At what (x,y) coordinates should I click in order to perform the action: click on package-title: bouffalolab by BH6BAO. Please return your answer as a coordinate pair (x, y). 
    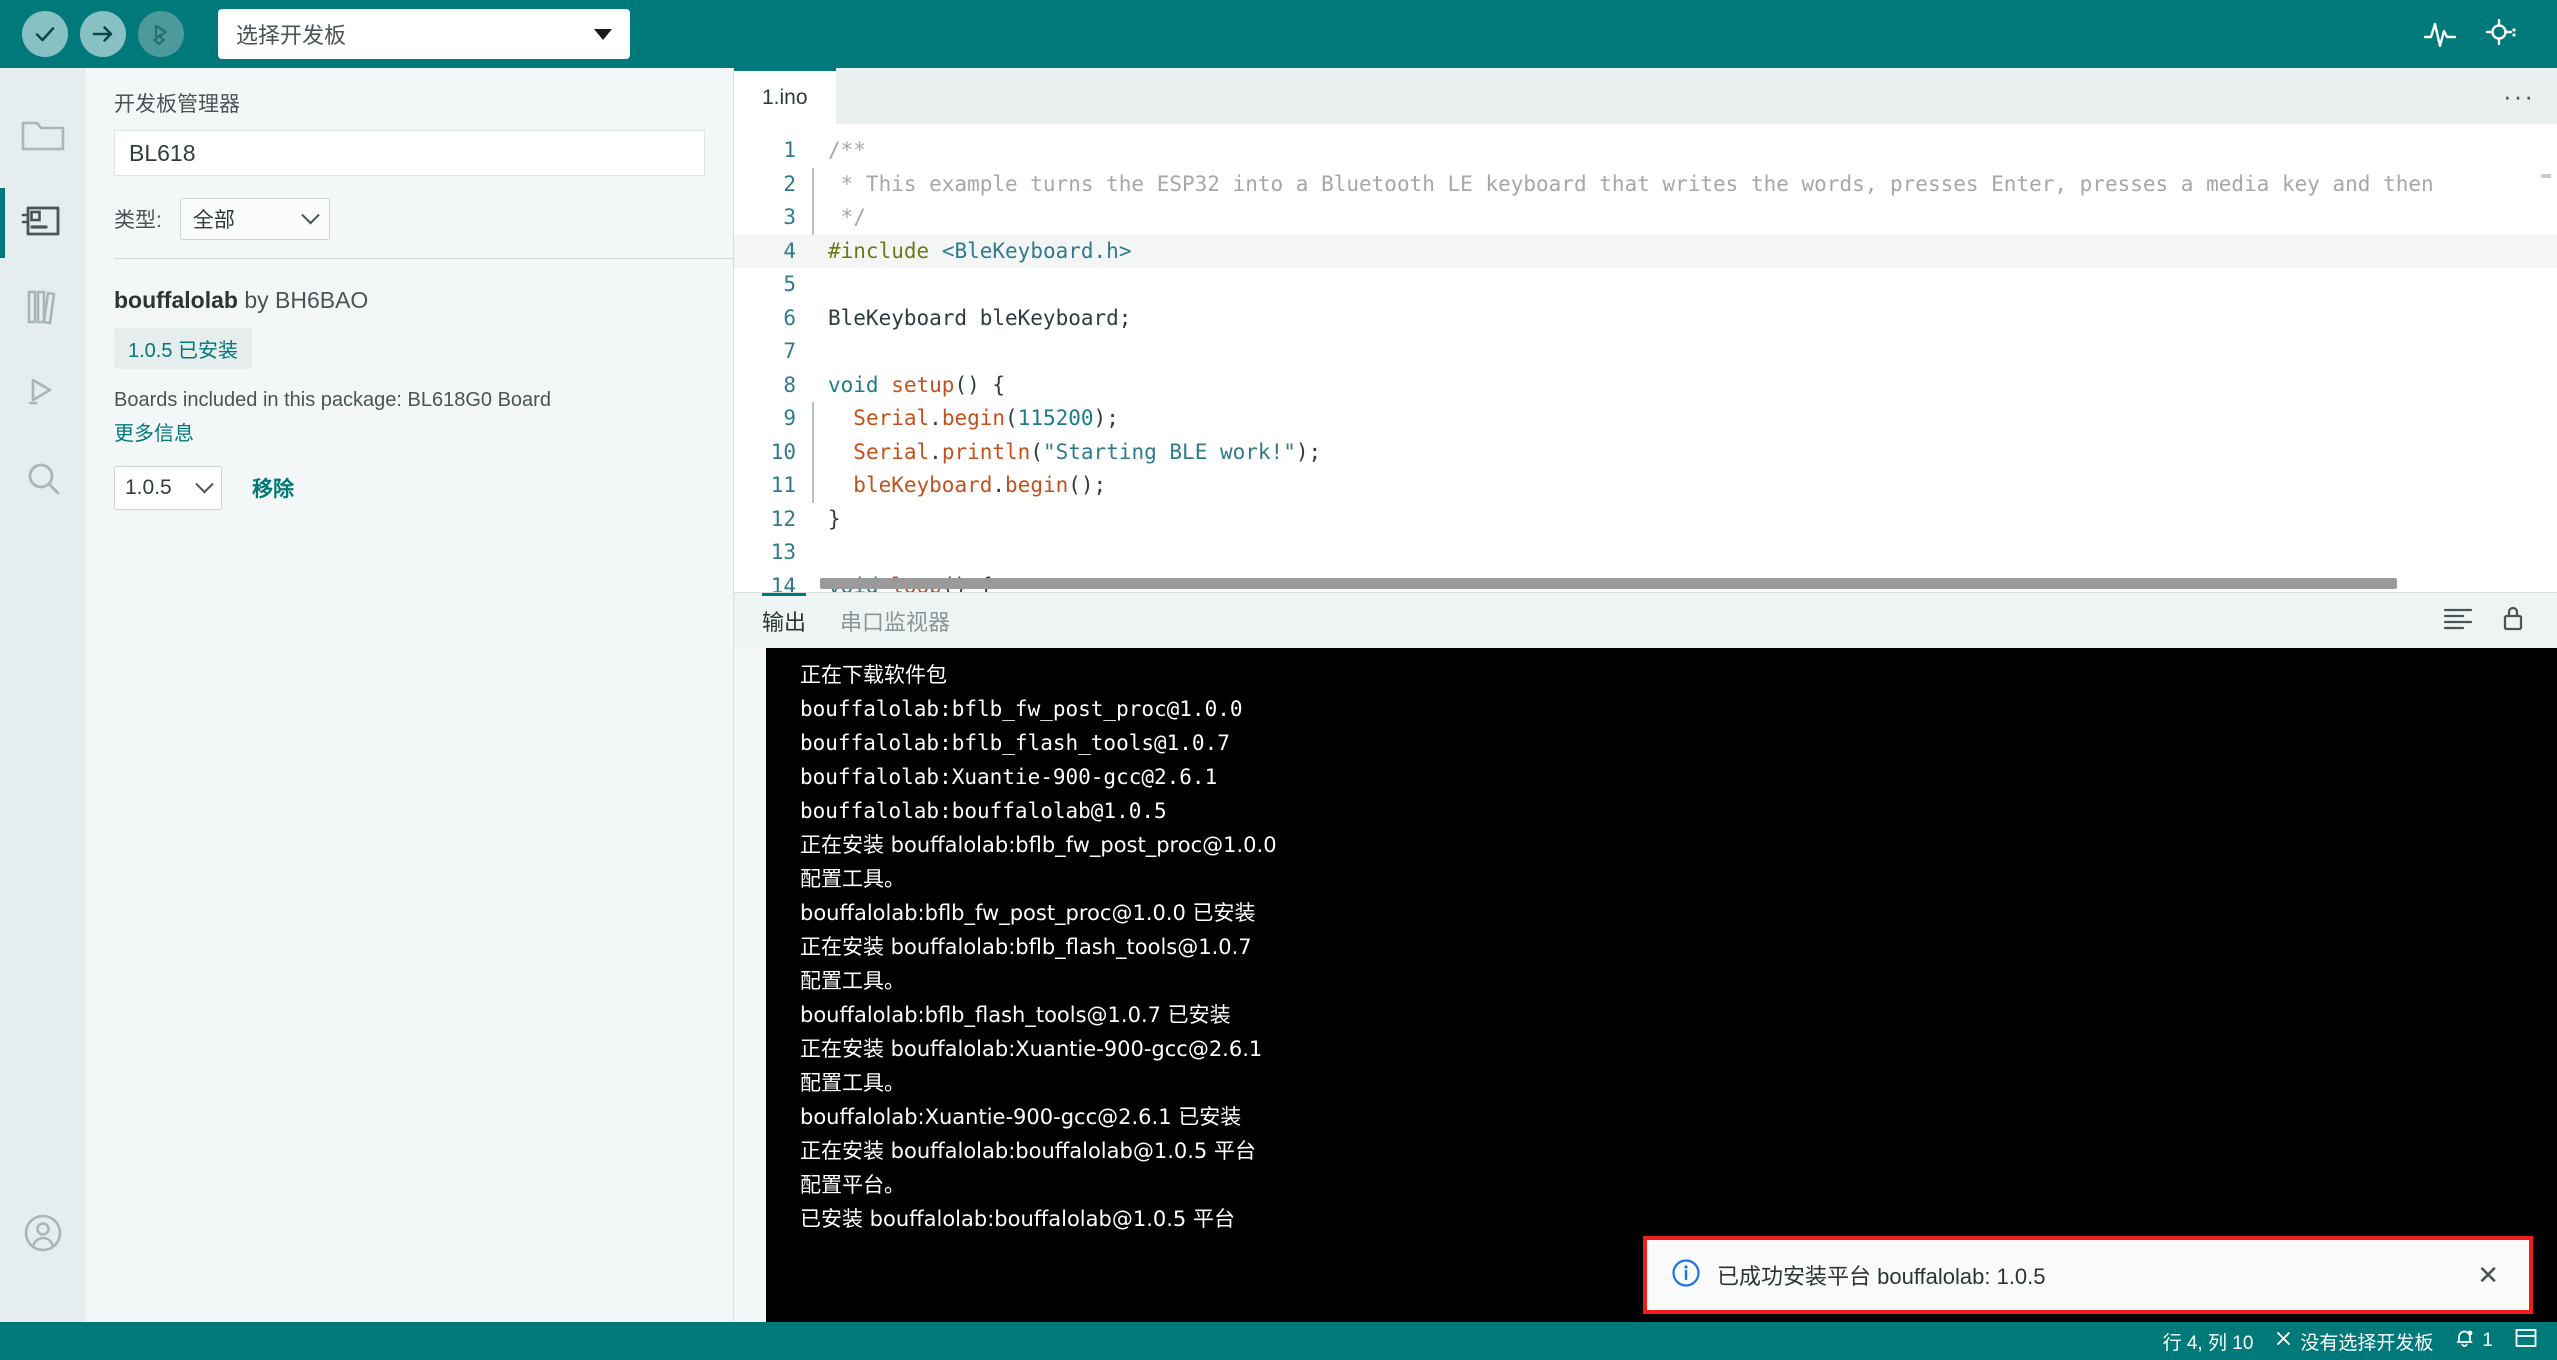
    Looking at the image, I should click on (409, 300).